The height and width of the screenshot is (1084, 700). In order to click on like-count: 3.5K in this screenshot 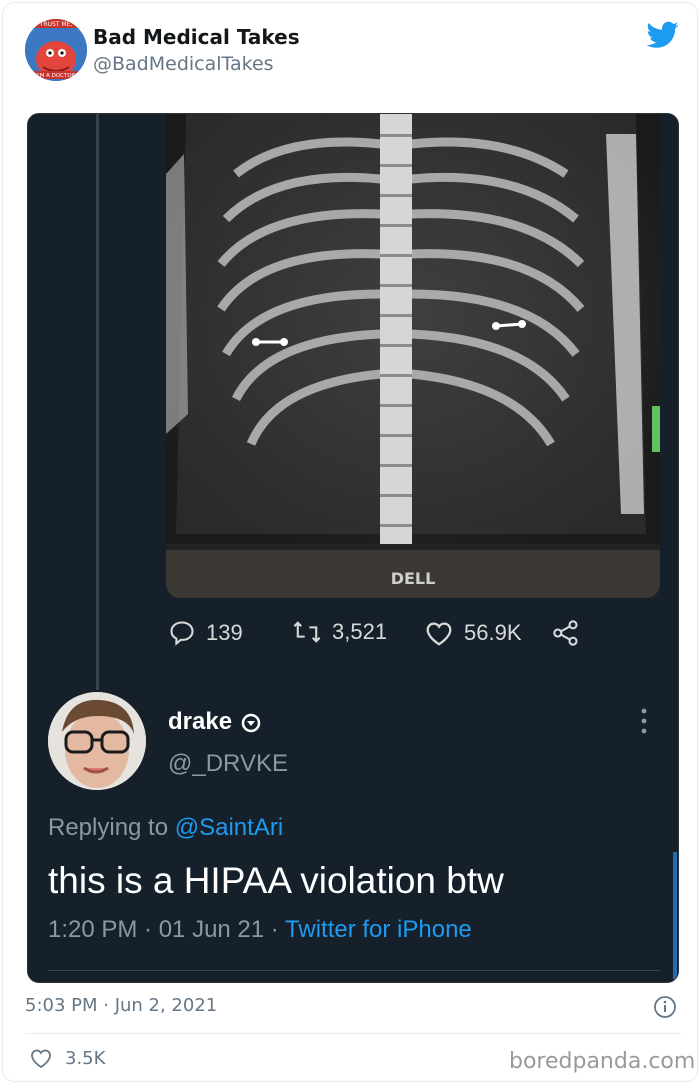, I will do `click(85, 1058)`.